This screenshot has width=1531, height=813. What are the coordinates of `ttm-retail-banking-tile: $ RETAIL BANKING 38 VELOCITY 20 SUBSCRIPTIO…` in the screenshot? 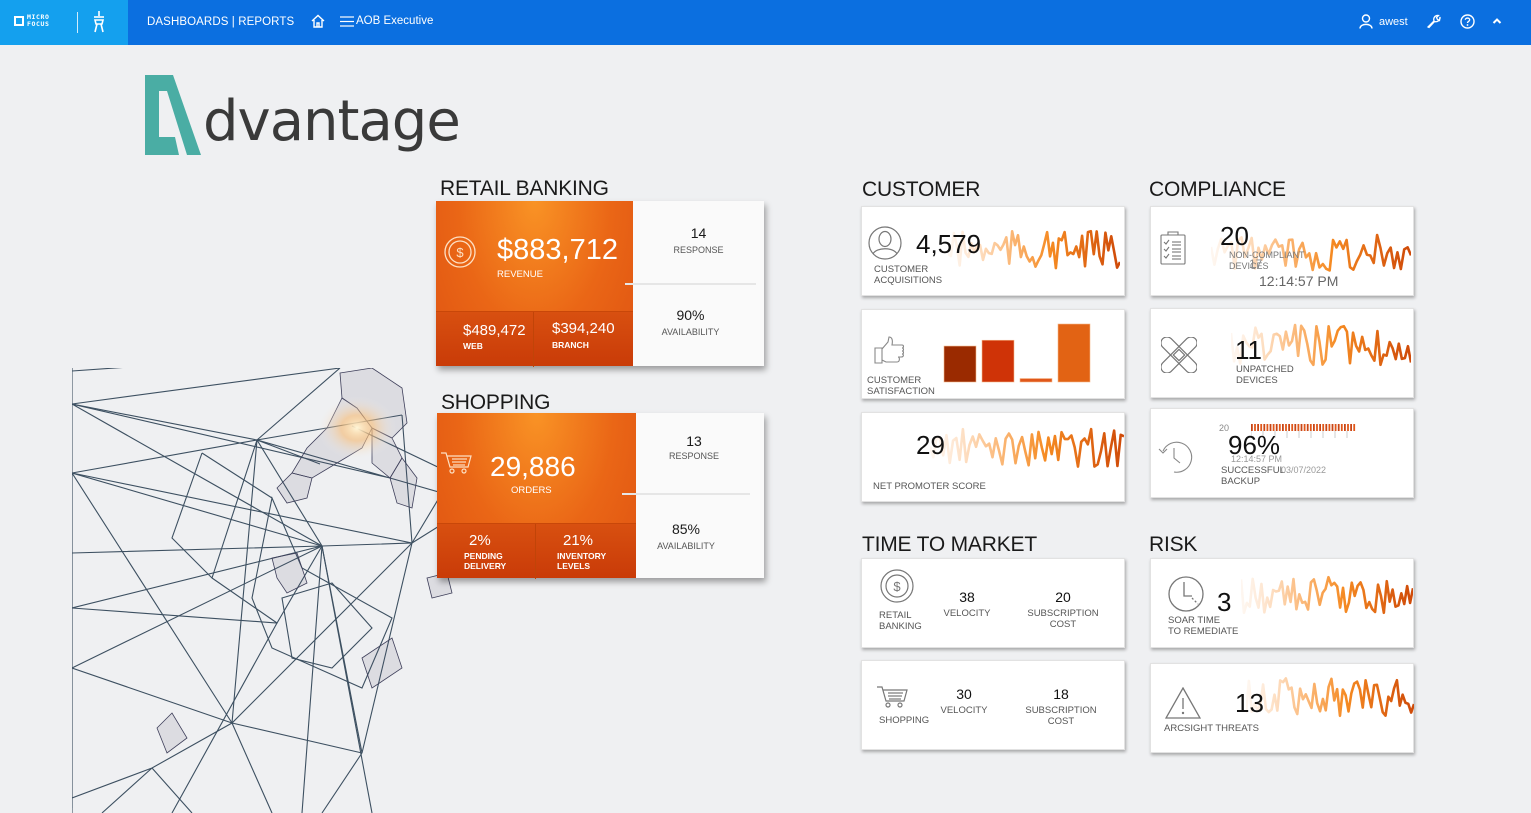 It's located at (993, 603).